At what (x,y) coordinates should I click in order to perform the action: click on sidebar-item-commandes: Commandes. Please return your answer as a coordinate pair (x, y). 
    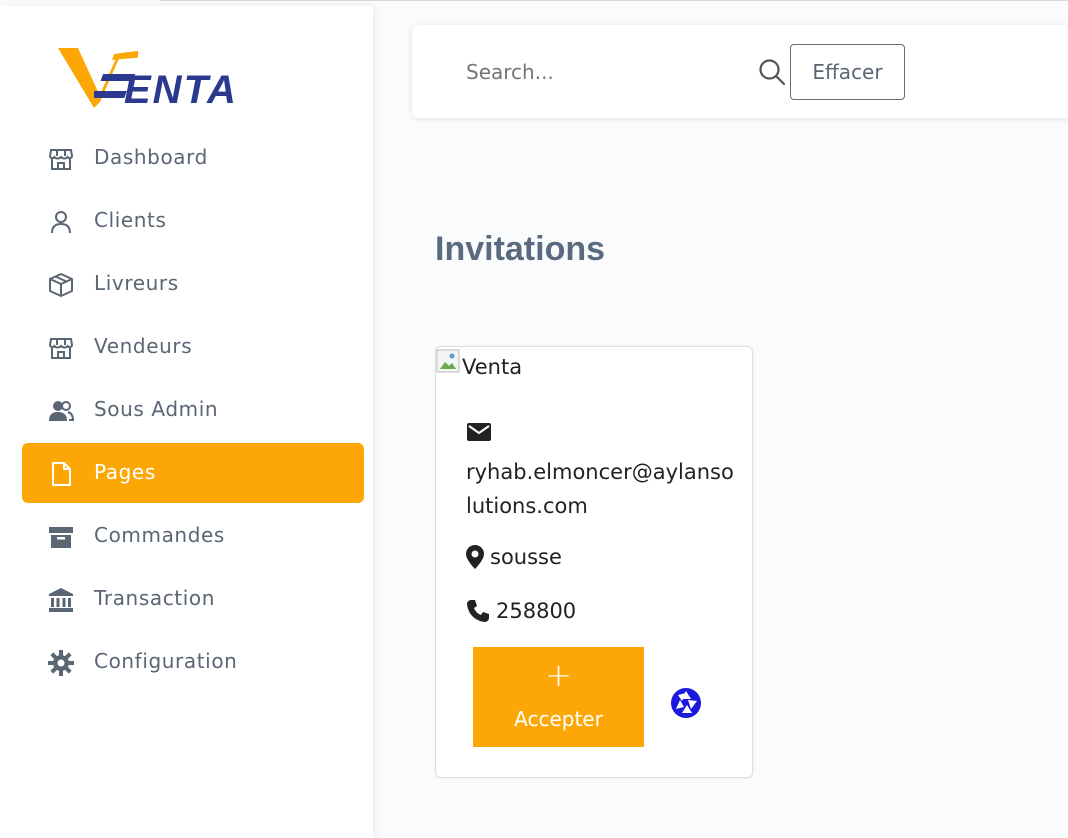
    Looking at the image, I should click on (193, 536).